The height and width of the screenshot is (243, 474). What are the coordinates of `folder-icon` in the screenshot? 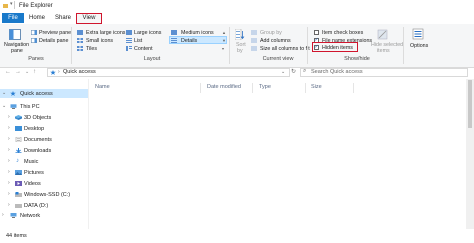 It's located at (5, 6).